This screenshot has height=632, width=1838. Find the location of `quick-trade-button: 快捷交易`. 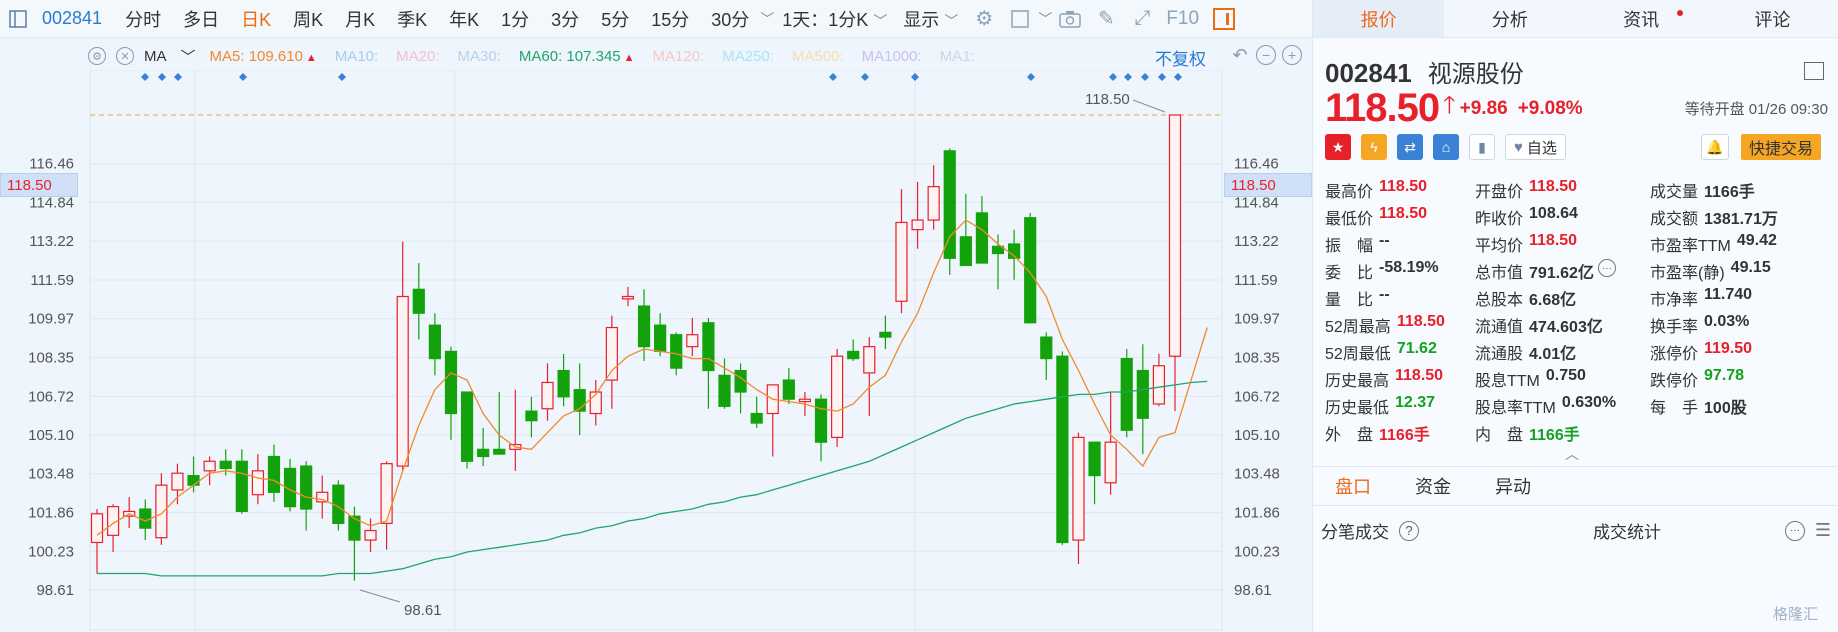

quick-trade-button: 快捷交易 is located at coordinates (1781, 147).